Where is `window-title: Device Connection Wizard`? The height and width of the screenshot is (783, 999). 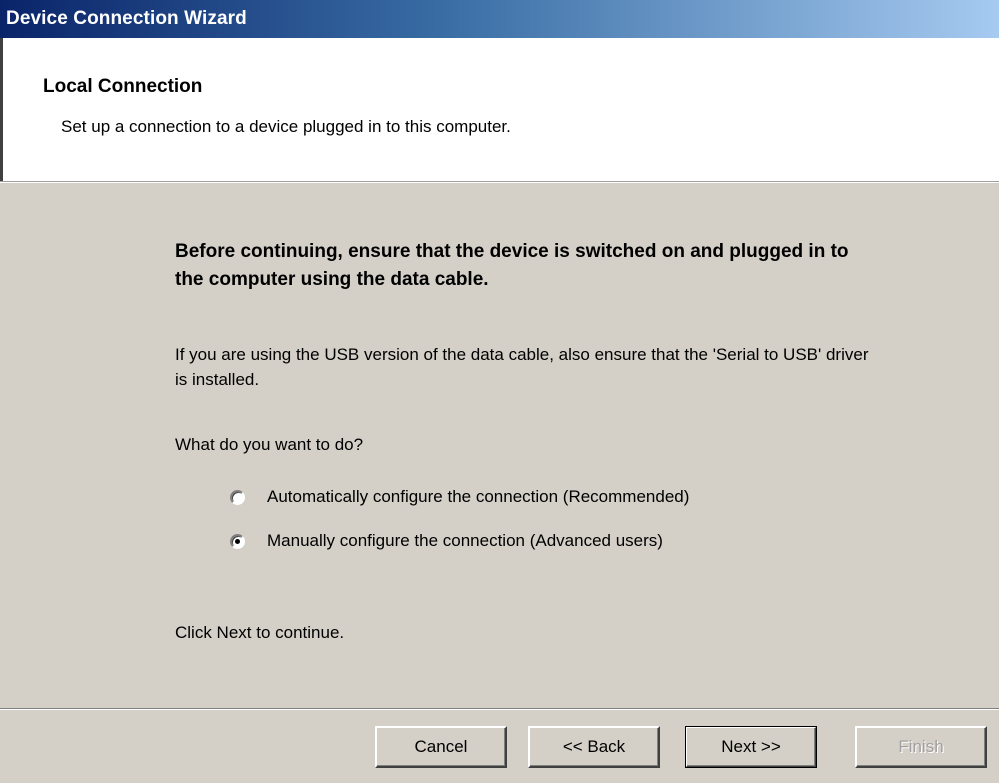 window-title: Device Connection Wizard is located at coordinates (126, 18).